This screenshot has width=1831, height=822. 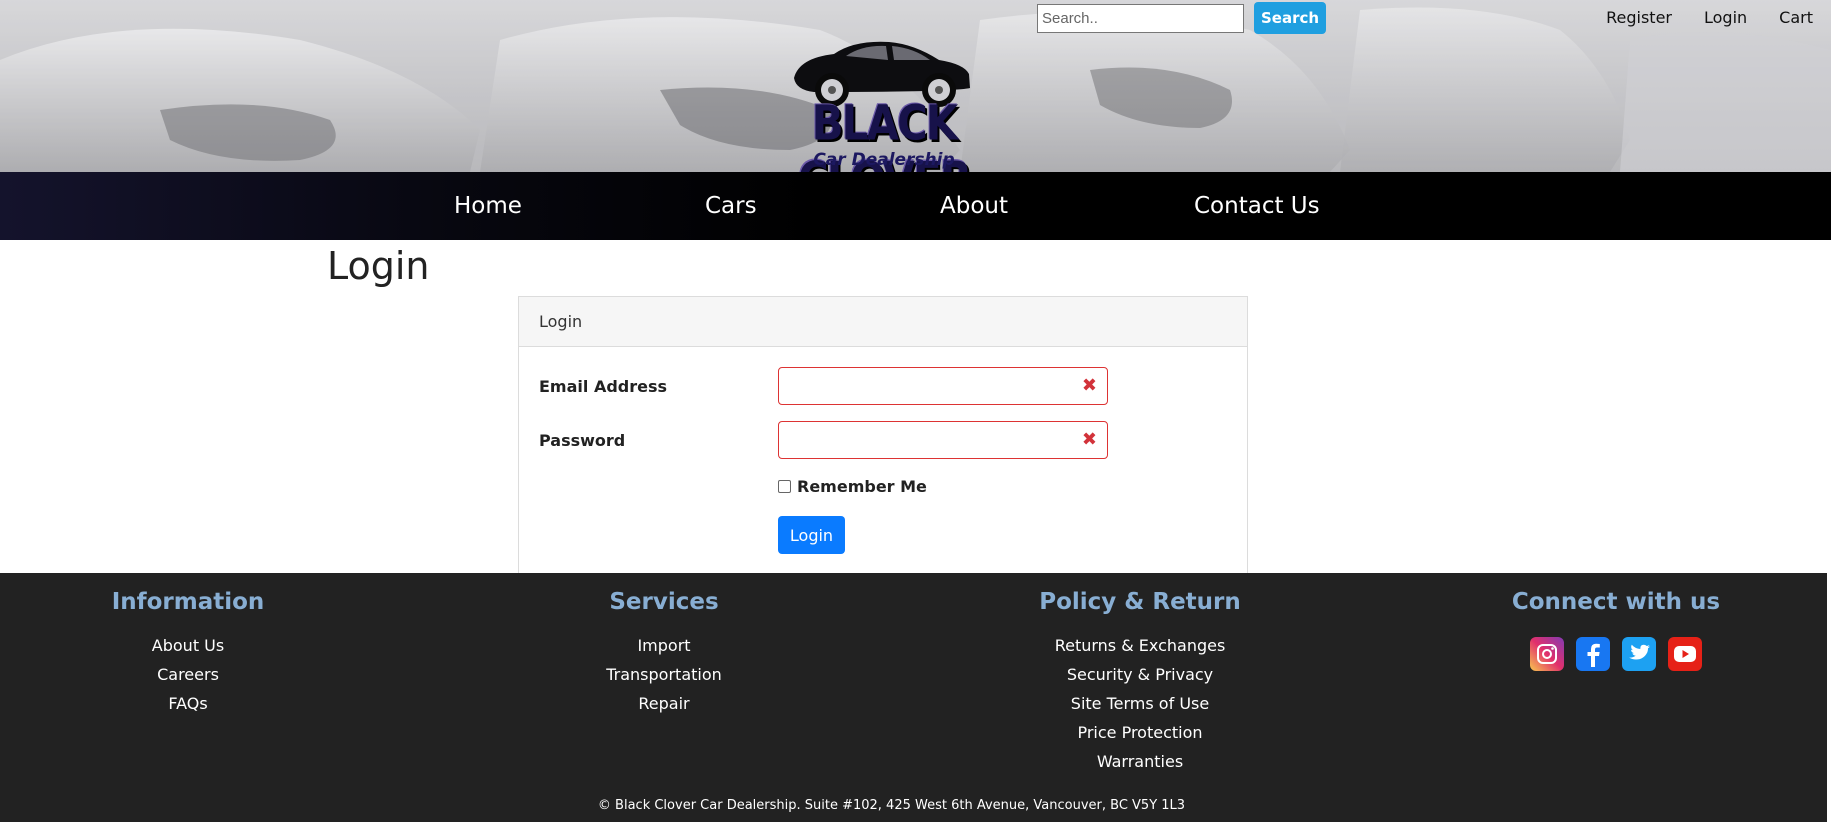 I want to click on login-card-header: Login, so click(x=883, y=322).